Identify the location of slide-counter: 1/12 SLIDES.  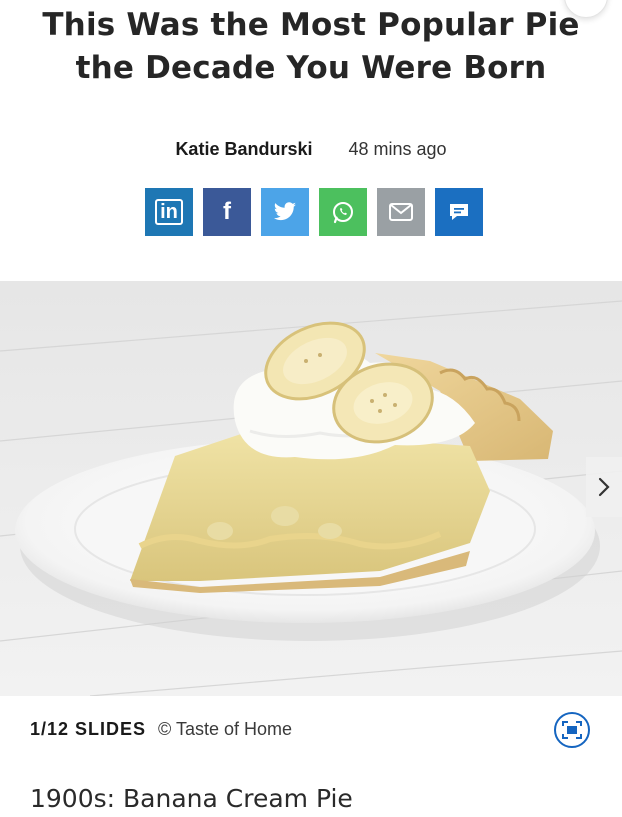
(88, 728).